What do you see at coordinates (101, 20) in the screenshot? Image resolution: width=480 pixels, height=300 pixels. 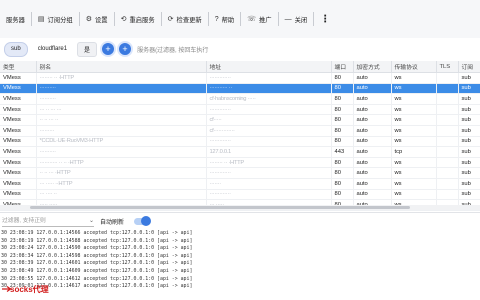 I see `toolbar-label: 设置` at bounding box center [101, 20].